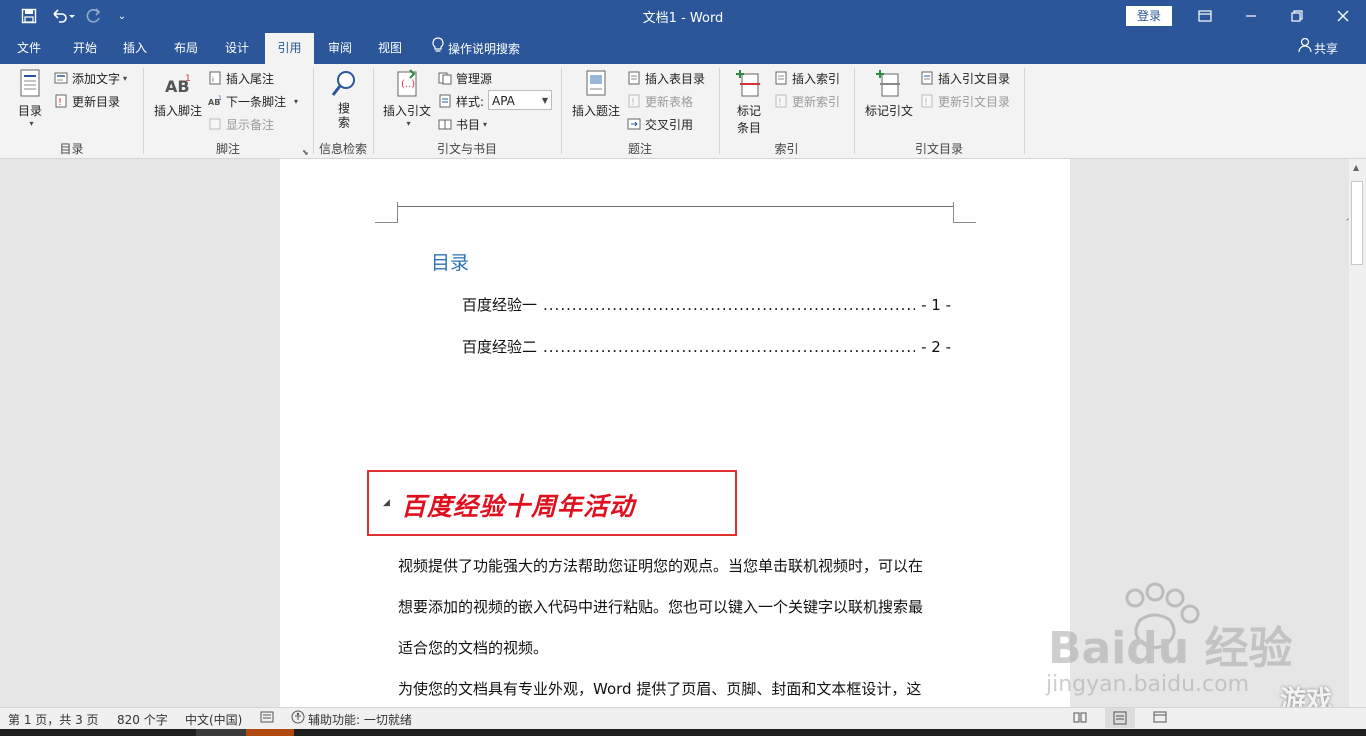  What do you see at coordinates (178, 85) in the screenshot?
I see `footnote-icon: AB1` at bounding box center [178, 85].